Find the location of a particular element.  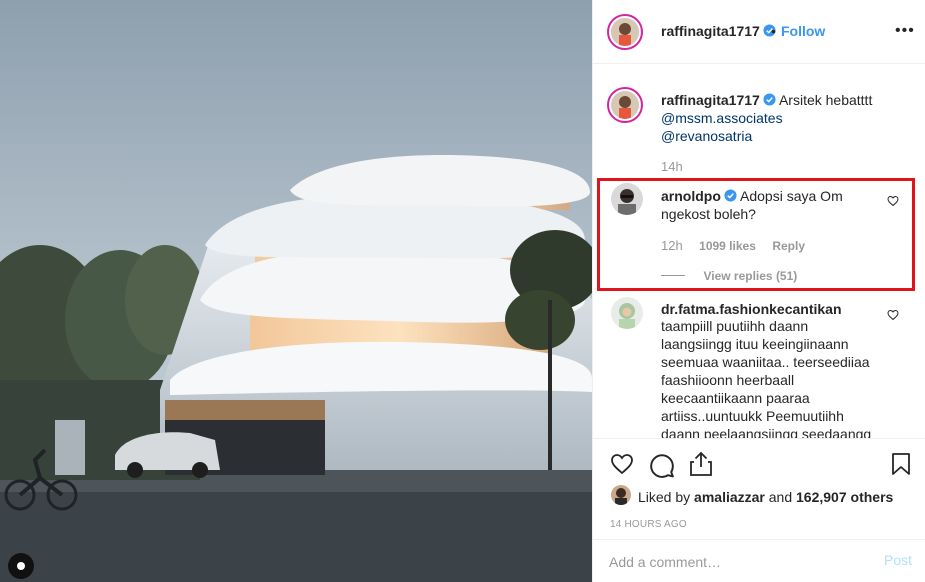

liked-by-prefix: Liked by is located at coordinates (666, 497).